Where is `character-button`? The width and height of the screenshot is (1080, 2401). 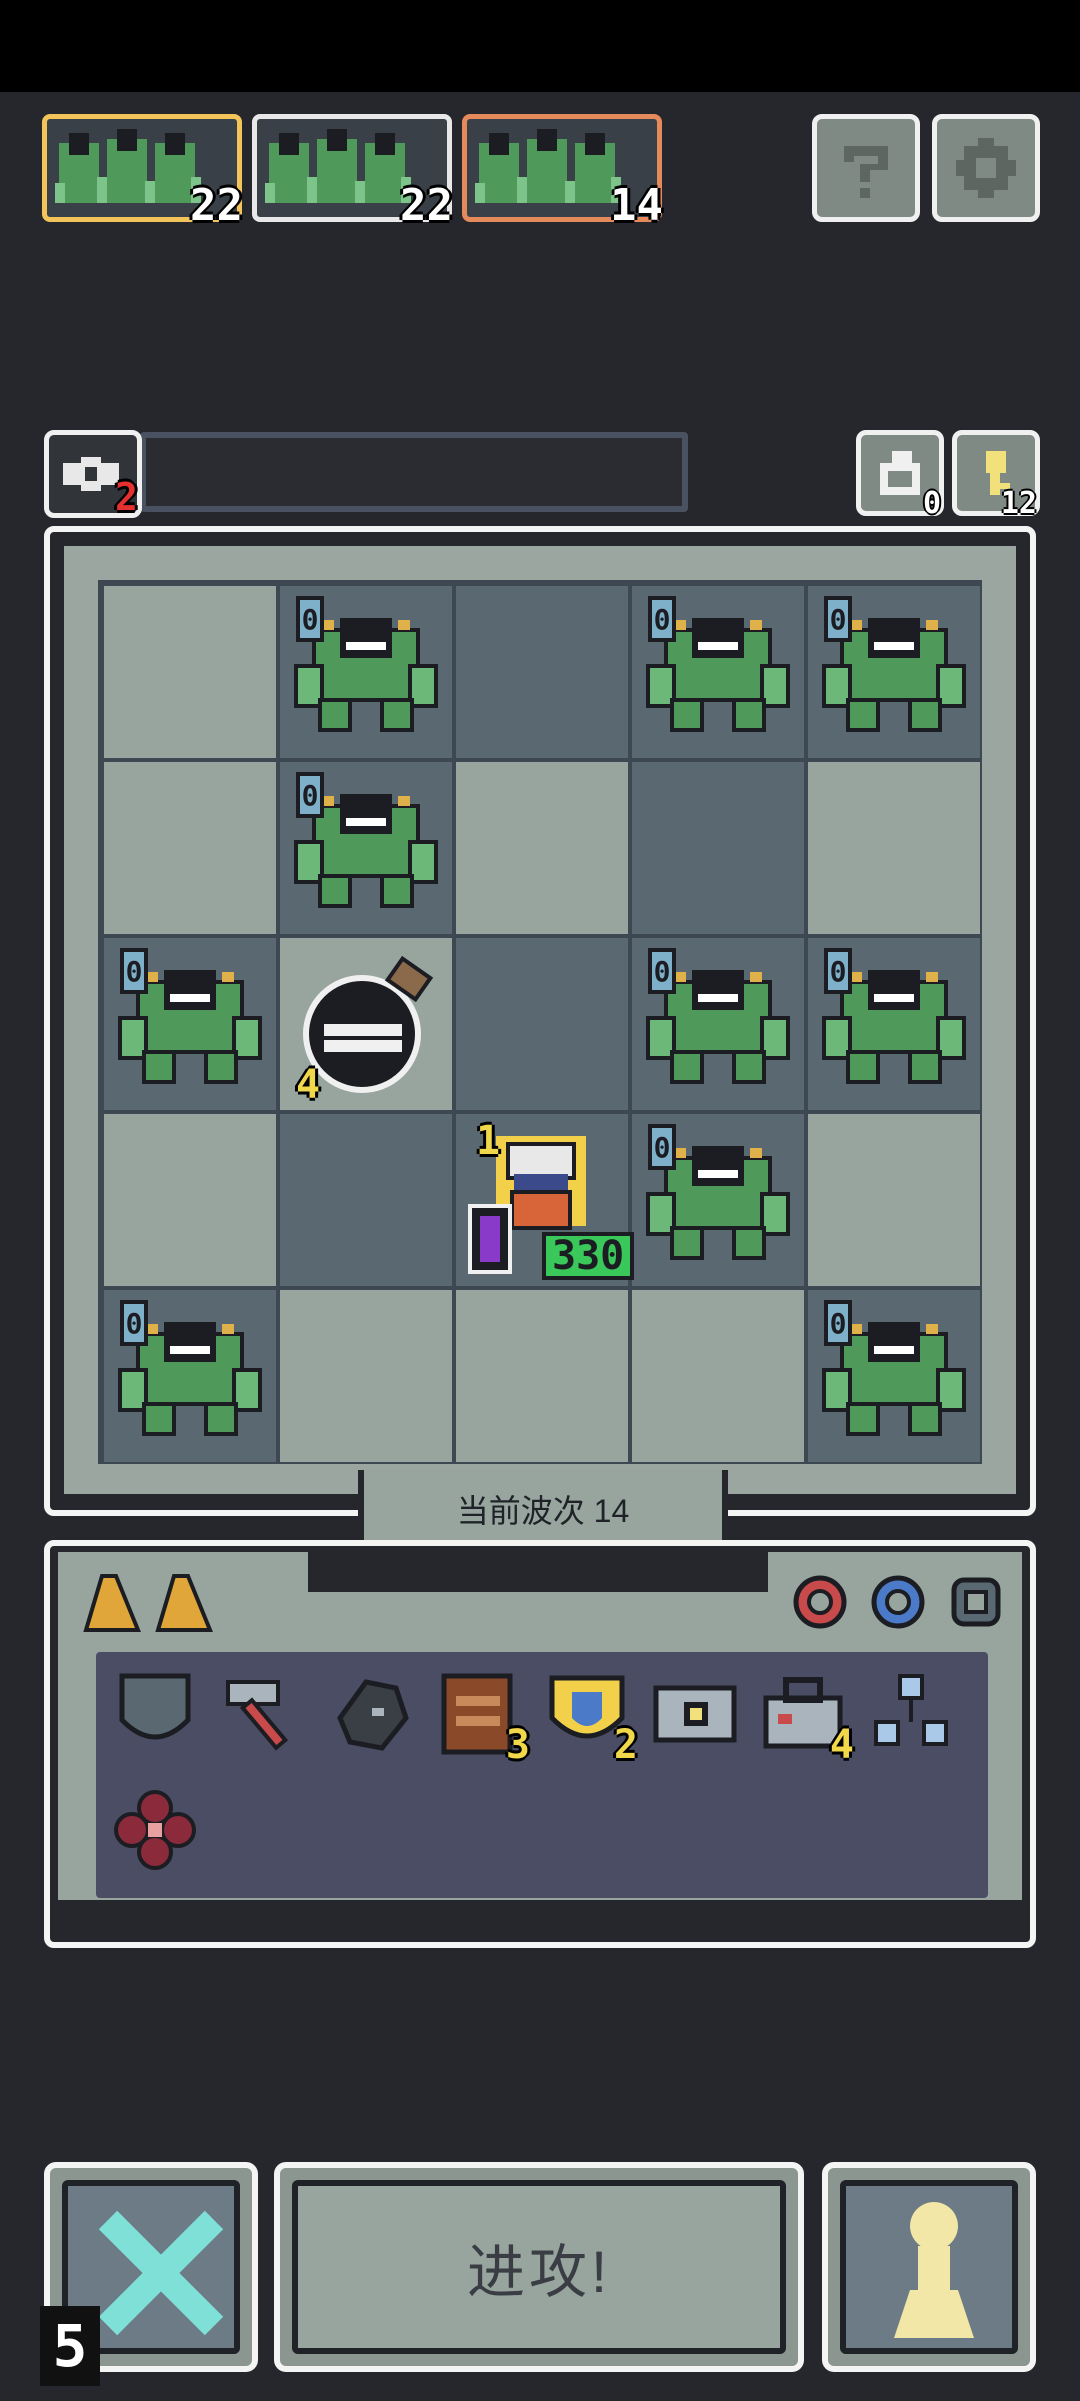
character-button is located at coordinates (929, 2267).